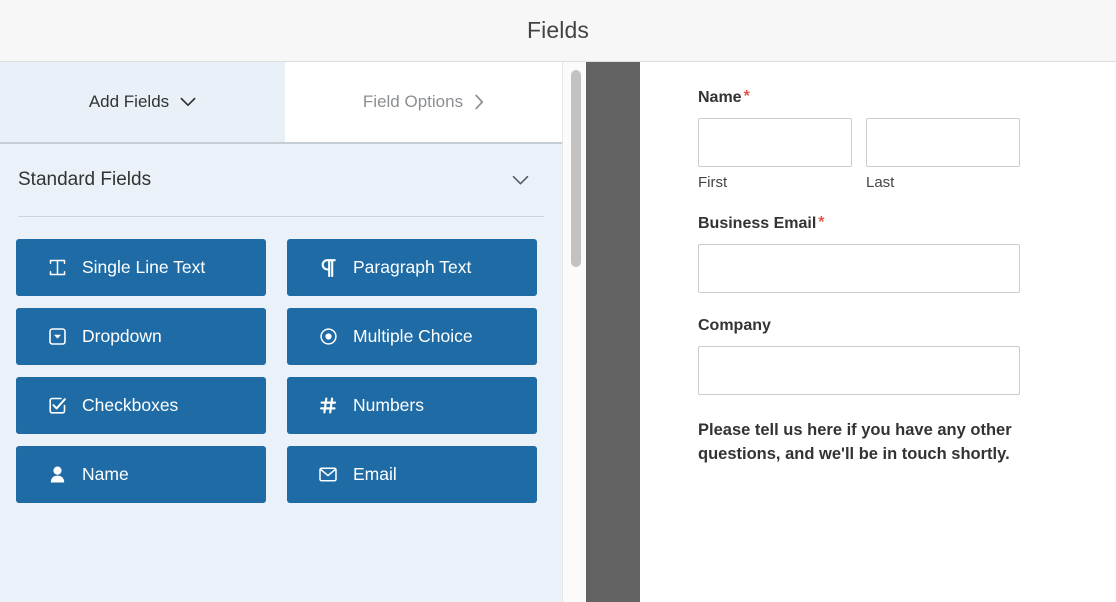 This screenshot has width=1116, height=602. What do you see at coordinates (129, 101) in the screenshot?
I see `tab-add-fields-label: Add Fields` at bounding box center [129, 101].